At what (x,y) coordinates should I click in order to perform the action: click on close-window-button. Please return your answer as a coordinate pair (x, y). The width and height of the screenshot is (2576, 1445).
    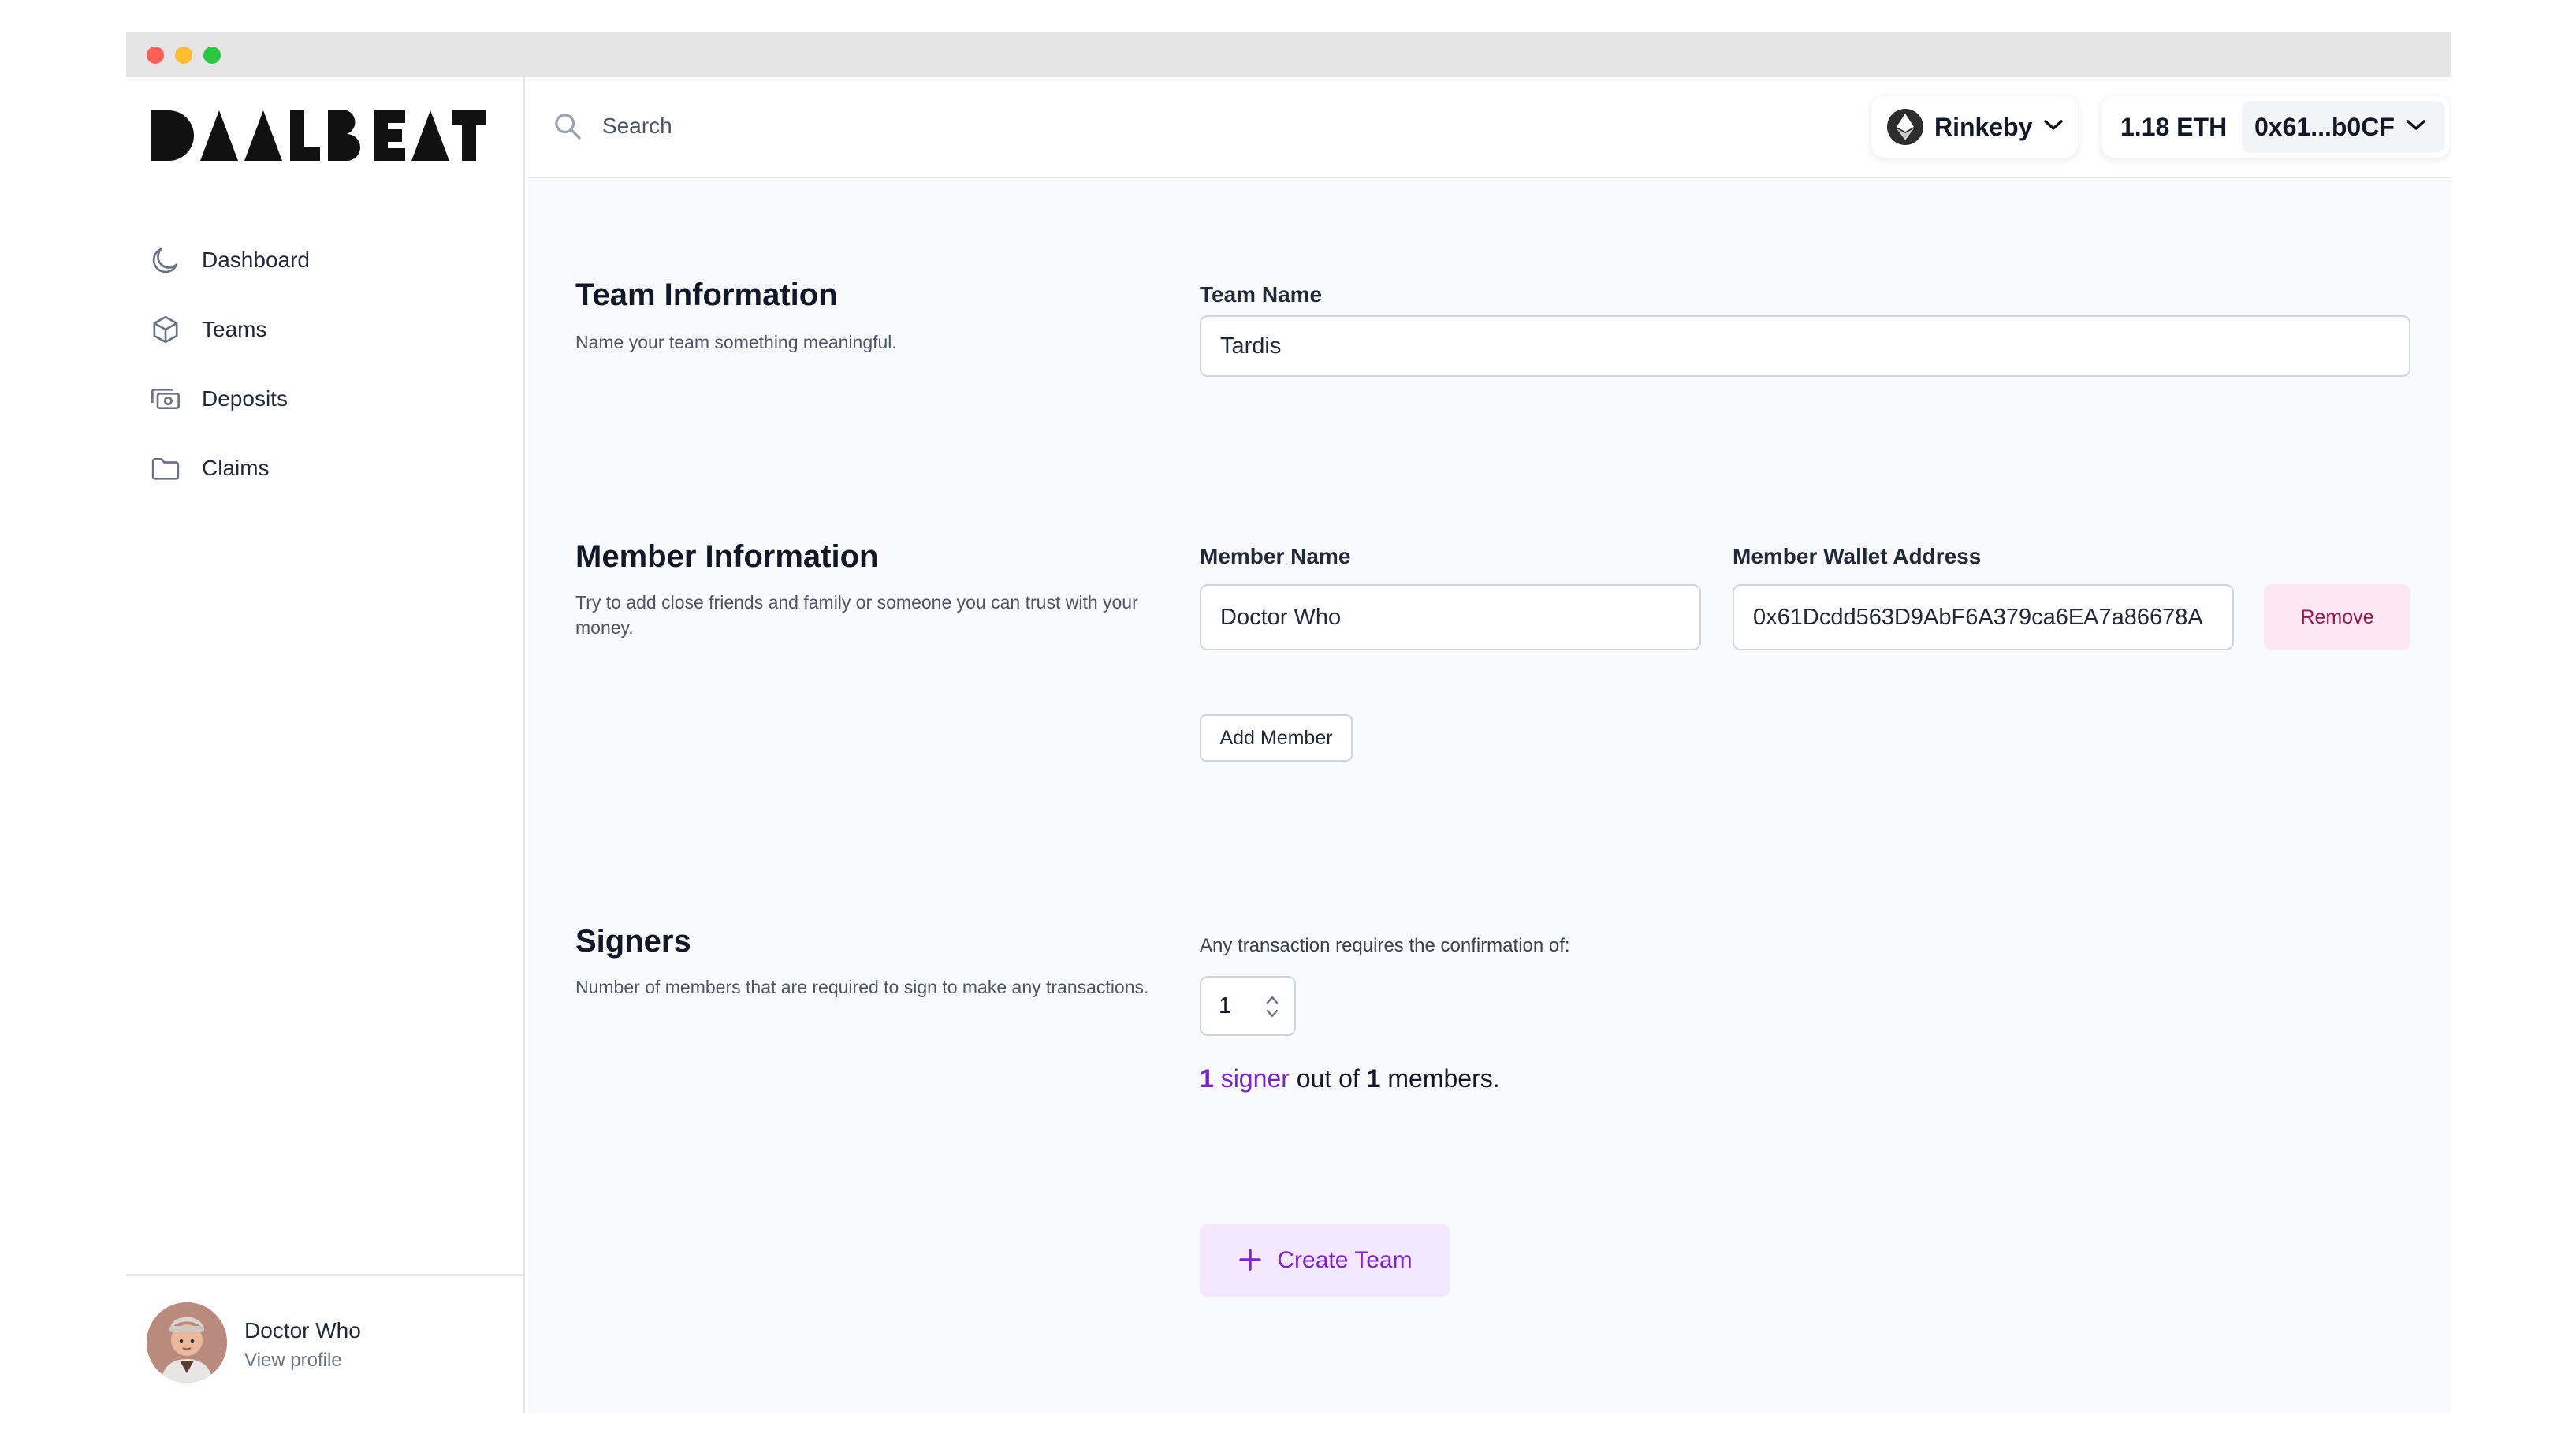
    Looking at the image, I should click on (155, 55).